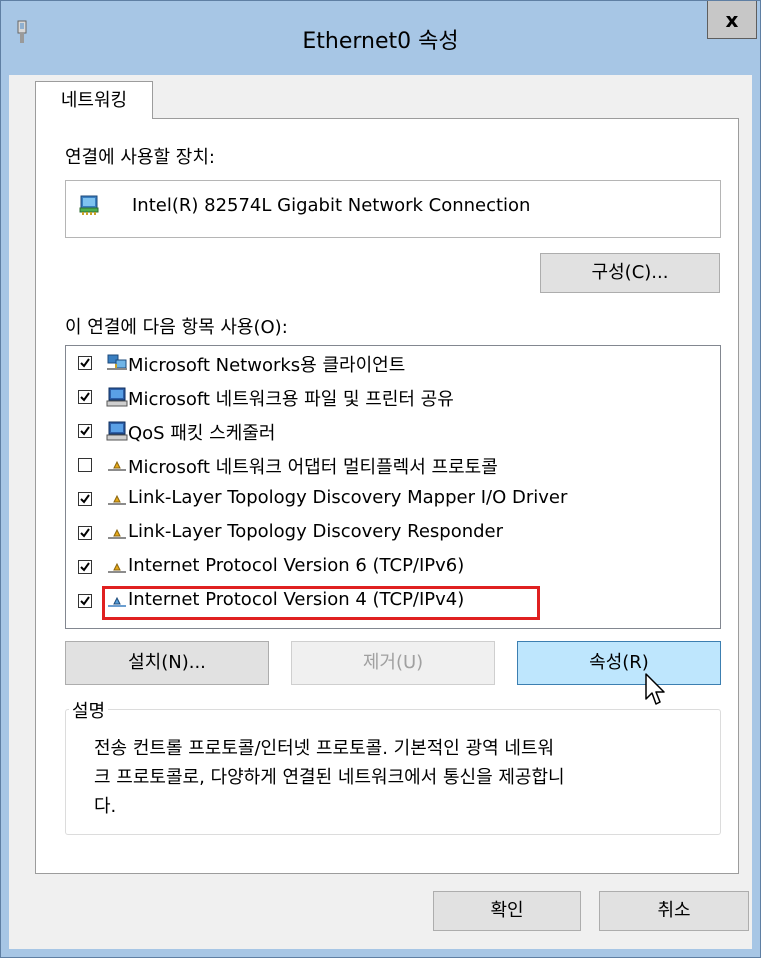 The width and height of the screenshot is (761, 958). What do you see at coordinates (296, 565) in the screenshot?
I see `item-label: Internet Protocol Version 6 (TCP/IPv6)` at bounding box center [296, 565].